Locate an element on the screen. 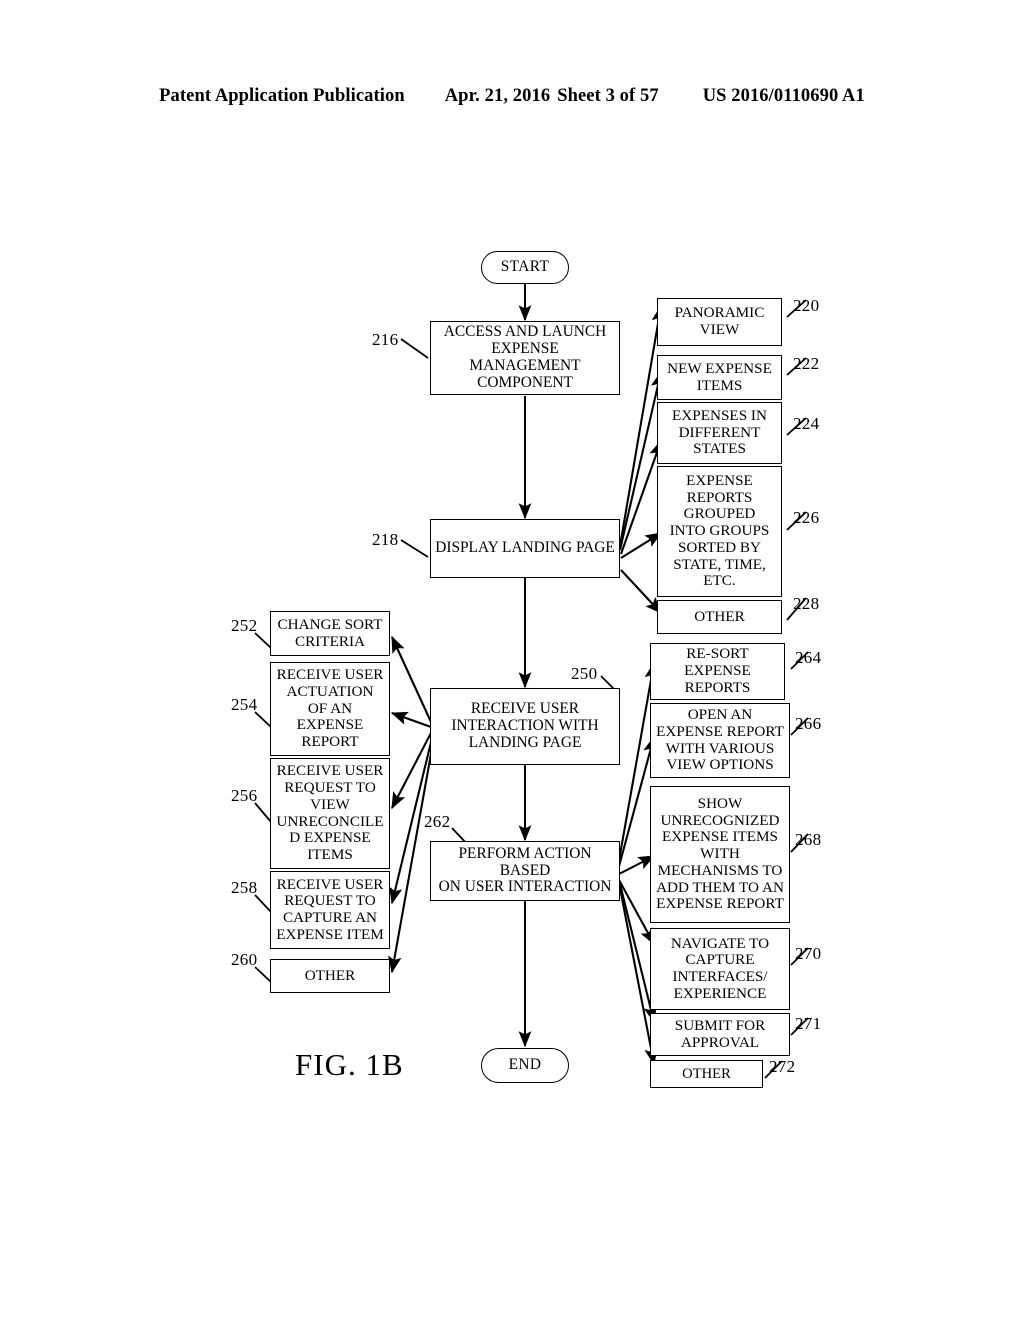 This screenshot has width=1024, height=1320. ref-226: 226 is located at coordinates (806, 517).